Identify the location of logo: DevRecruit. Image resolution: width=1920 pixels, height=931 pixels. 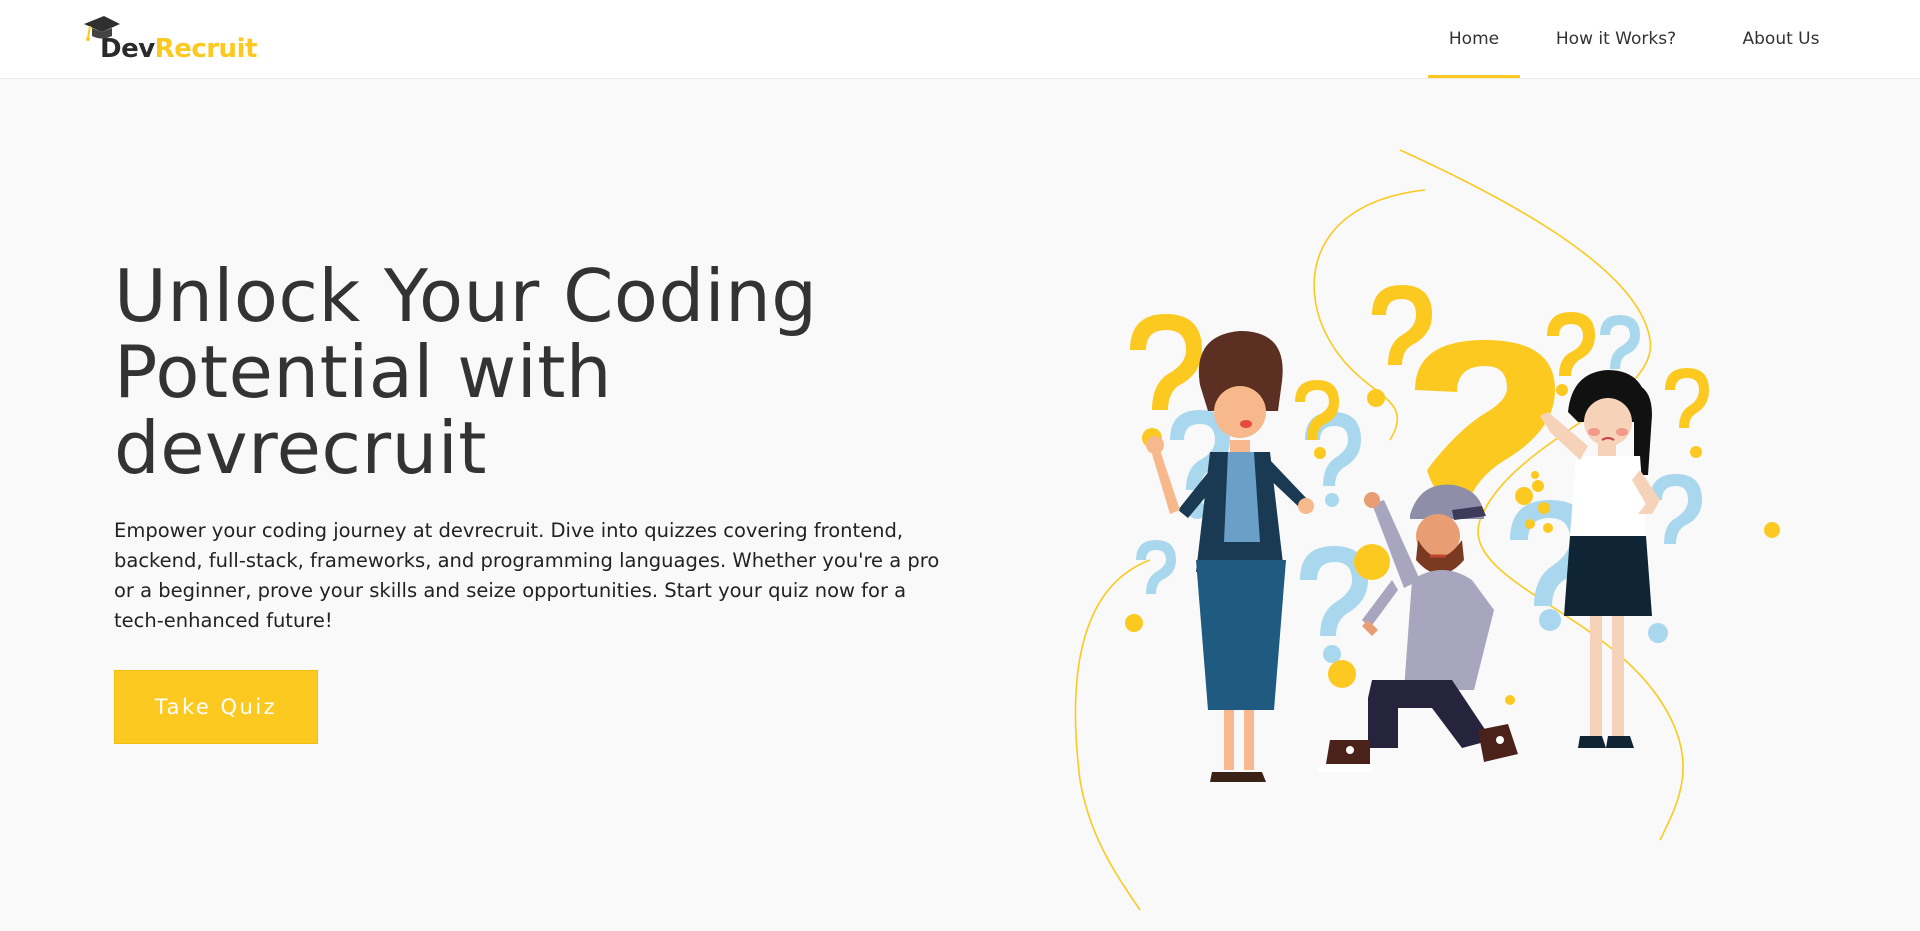
(169, 39).